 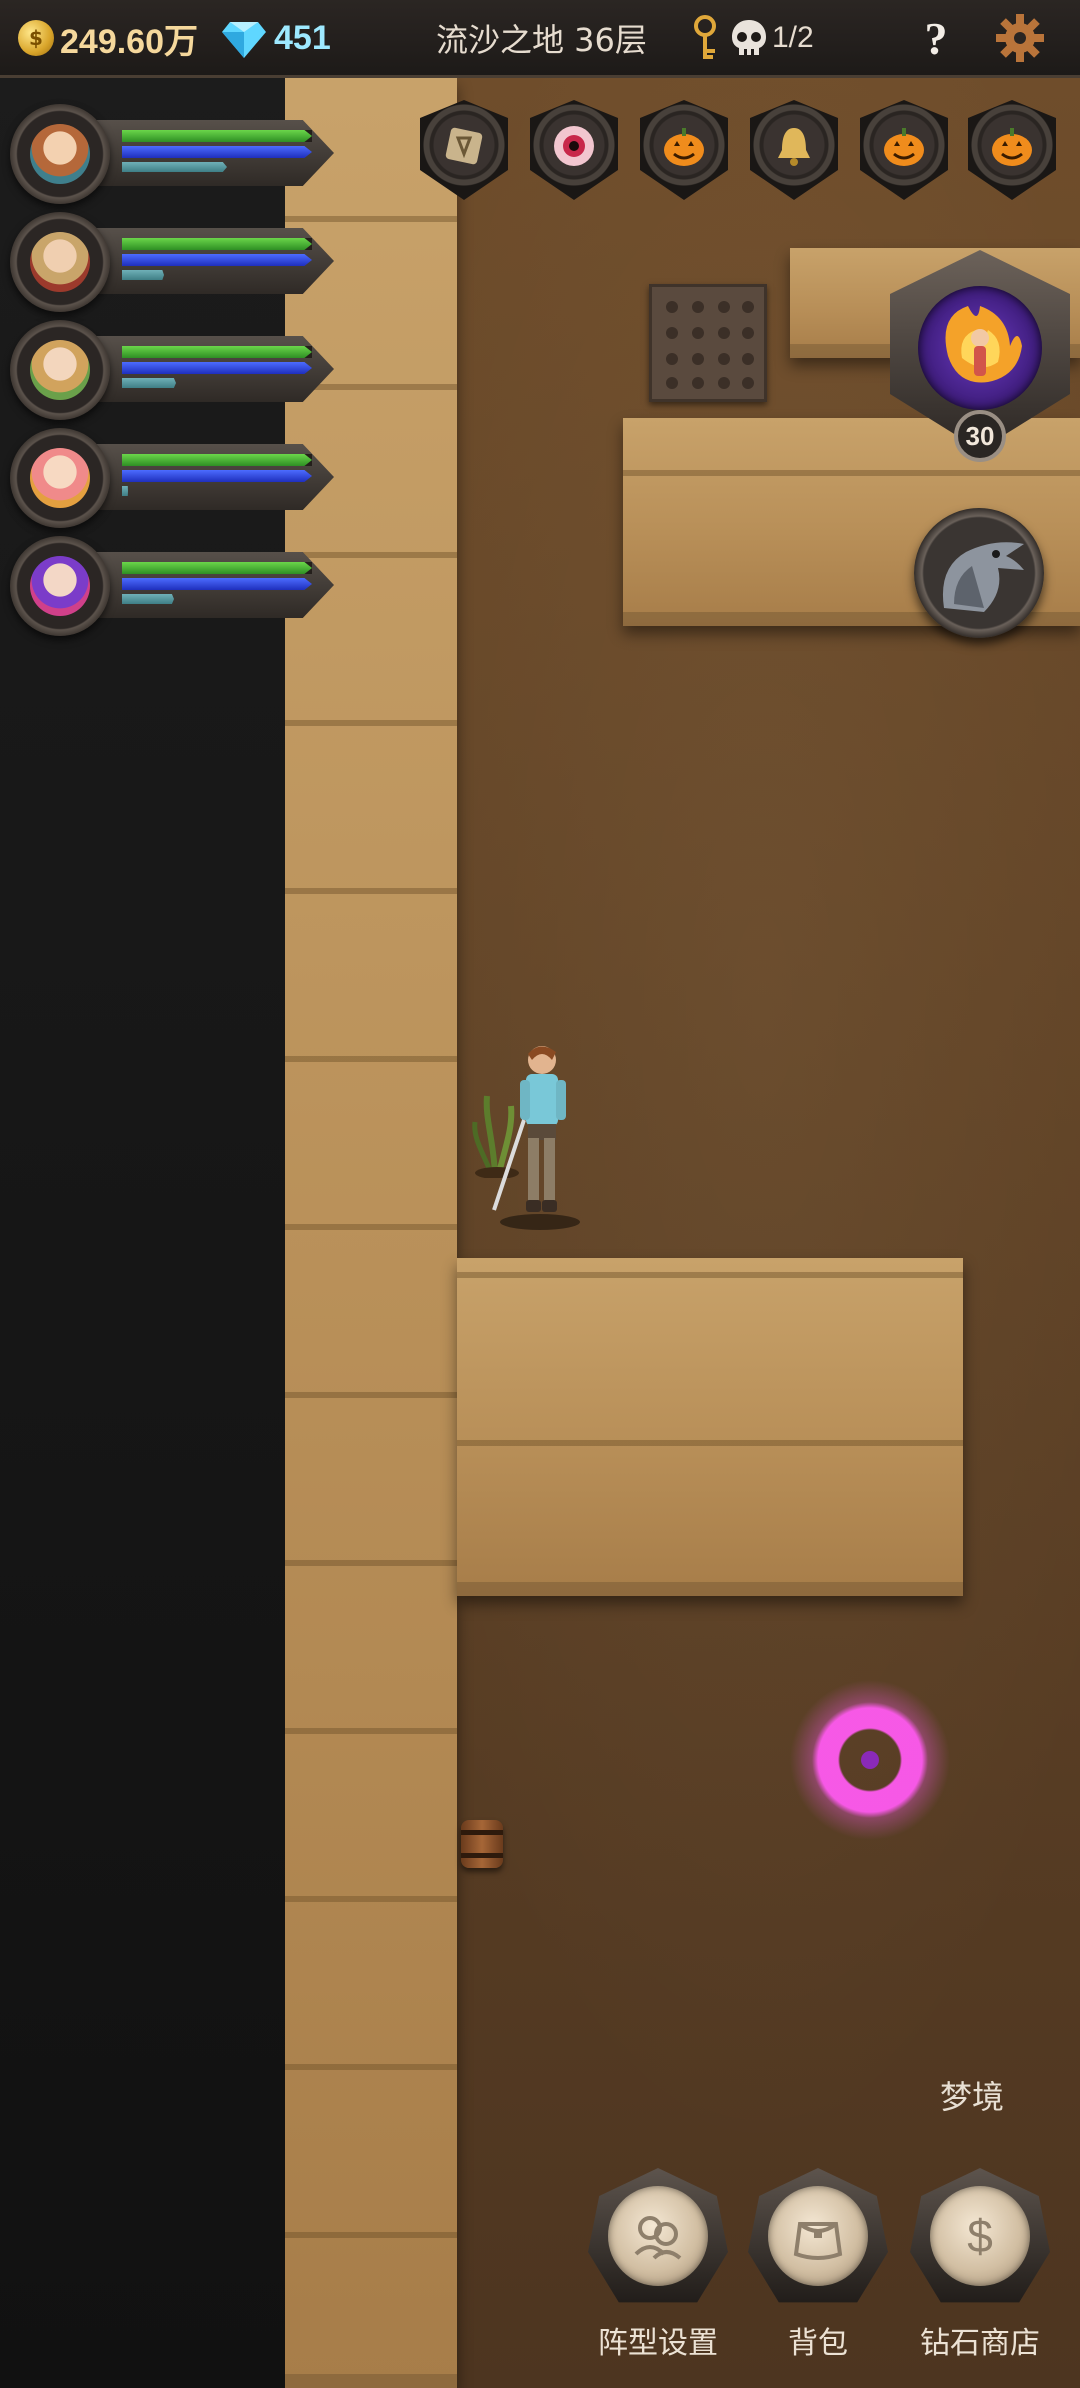 What do you see at coordinates (464, 146) in the screenshot?
I see `rune-stone-icon` at bounding box center [464, 146].